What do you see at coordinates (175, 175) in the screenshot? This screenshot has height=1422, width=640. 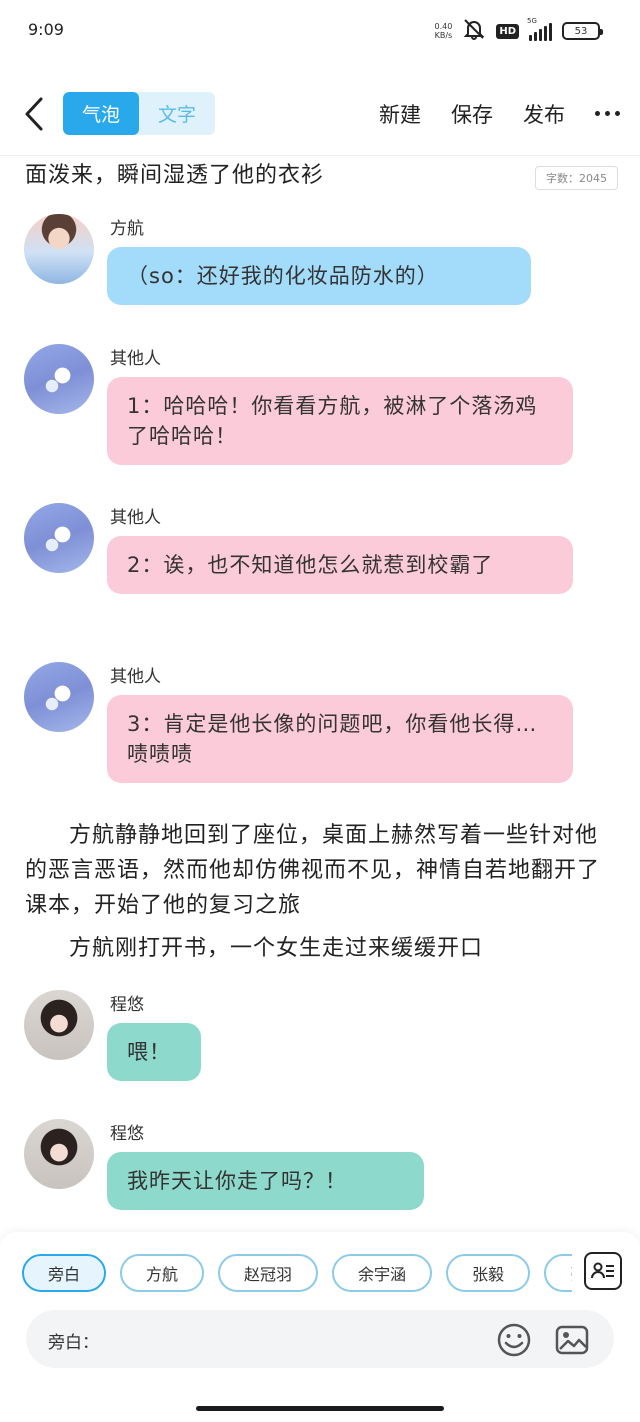 I see `story-paragraph: 面泼来，瞬间湿透了他的衣衫` at bounding box center [175, 175].